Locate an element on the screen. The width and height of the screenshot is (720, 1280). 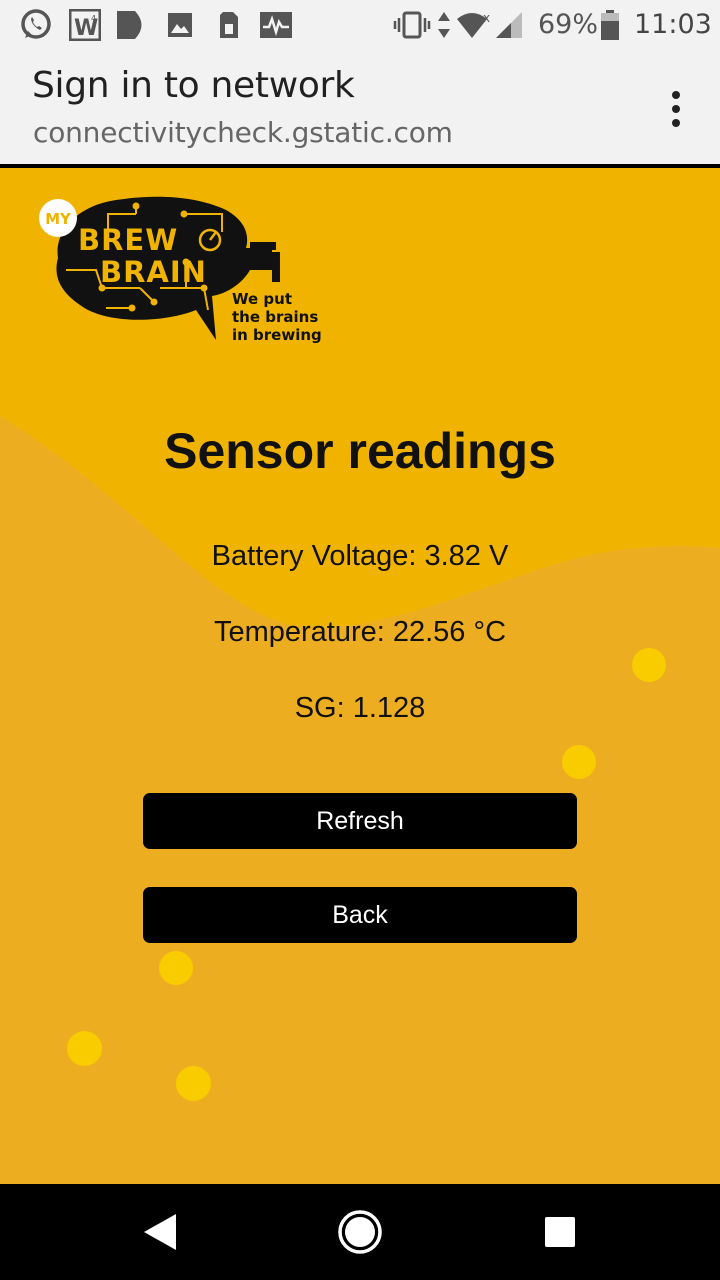
data-arrows-icon is located at coordinates (444, 25).